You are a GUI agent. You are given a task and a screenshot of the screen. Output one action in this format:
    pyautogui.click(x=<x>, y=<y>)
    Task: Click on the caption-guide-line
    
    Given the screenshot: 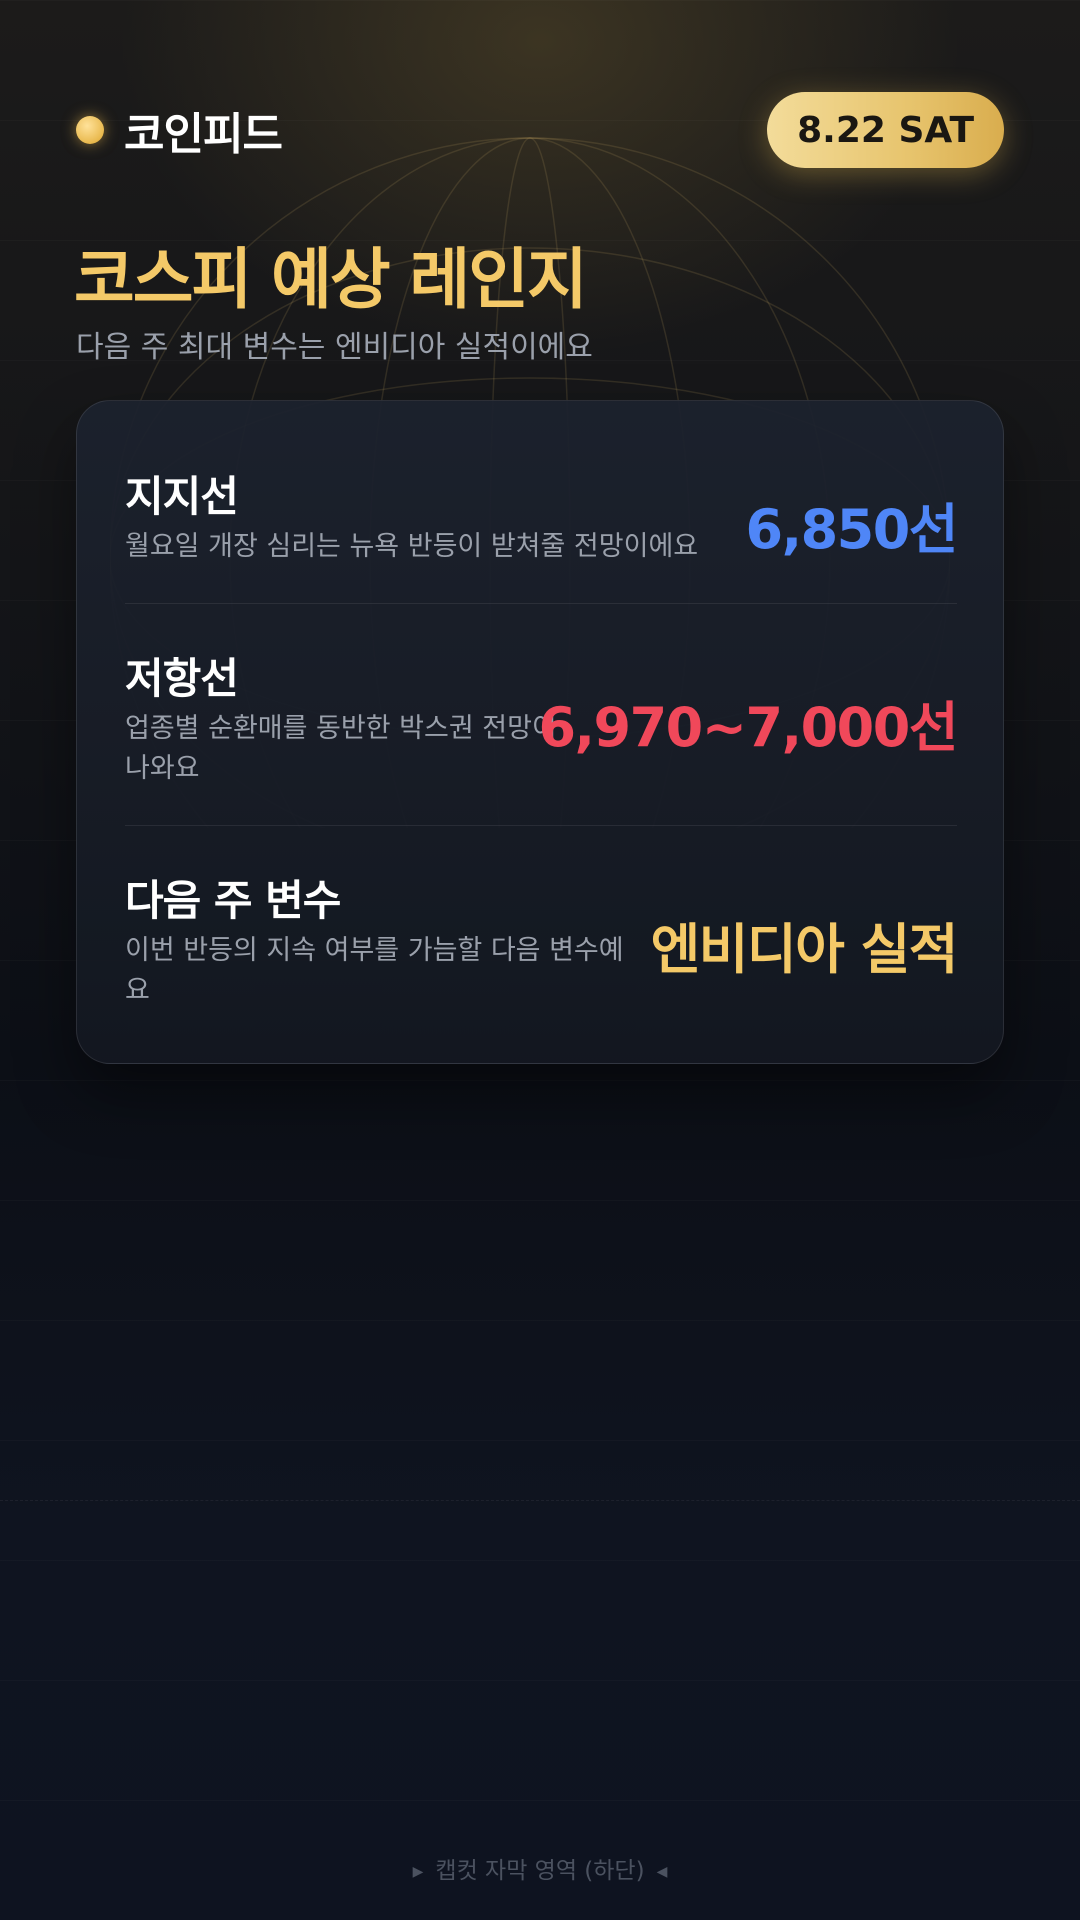 What is the action you would take?
    pyautogui.click(x=540, y=1500)
    